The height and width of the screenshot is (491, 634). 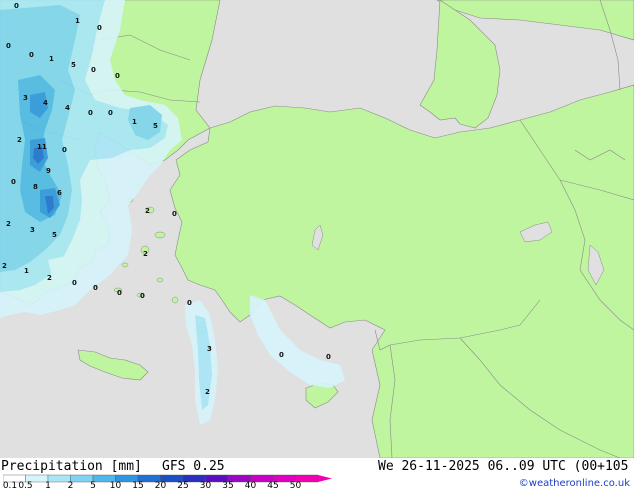 What do you see at coordinates (59, 193) in the screenshot?
I see `map-value: 6` at bounding box center [59, 193].